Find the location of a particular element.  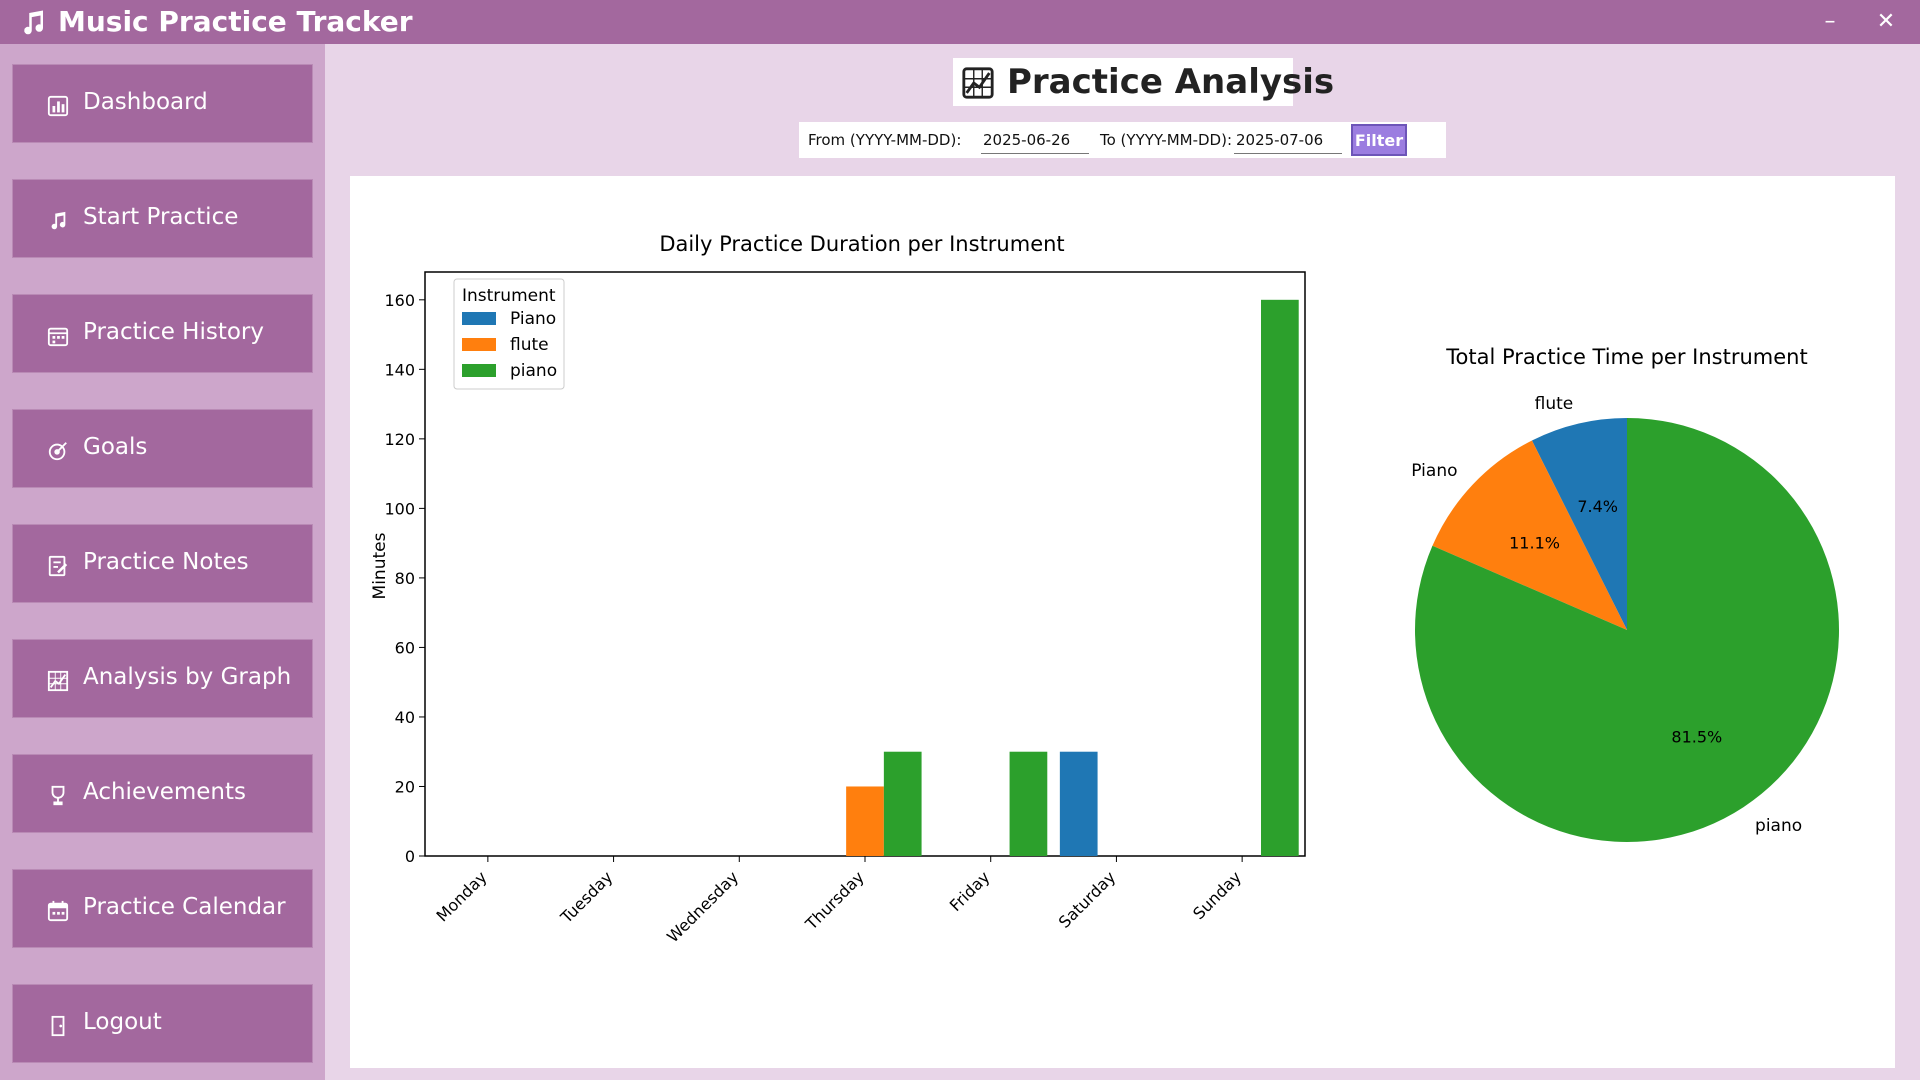

sidebar-item-label: Goals is located at coordinates (115, 447).